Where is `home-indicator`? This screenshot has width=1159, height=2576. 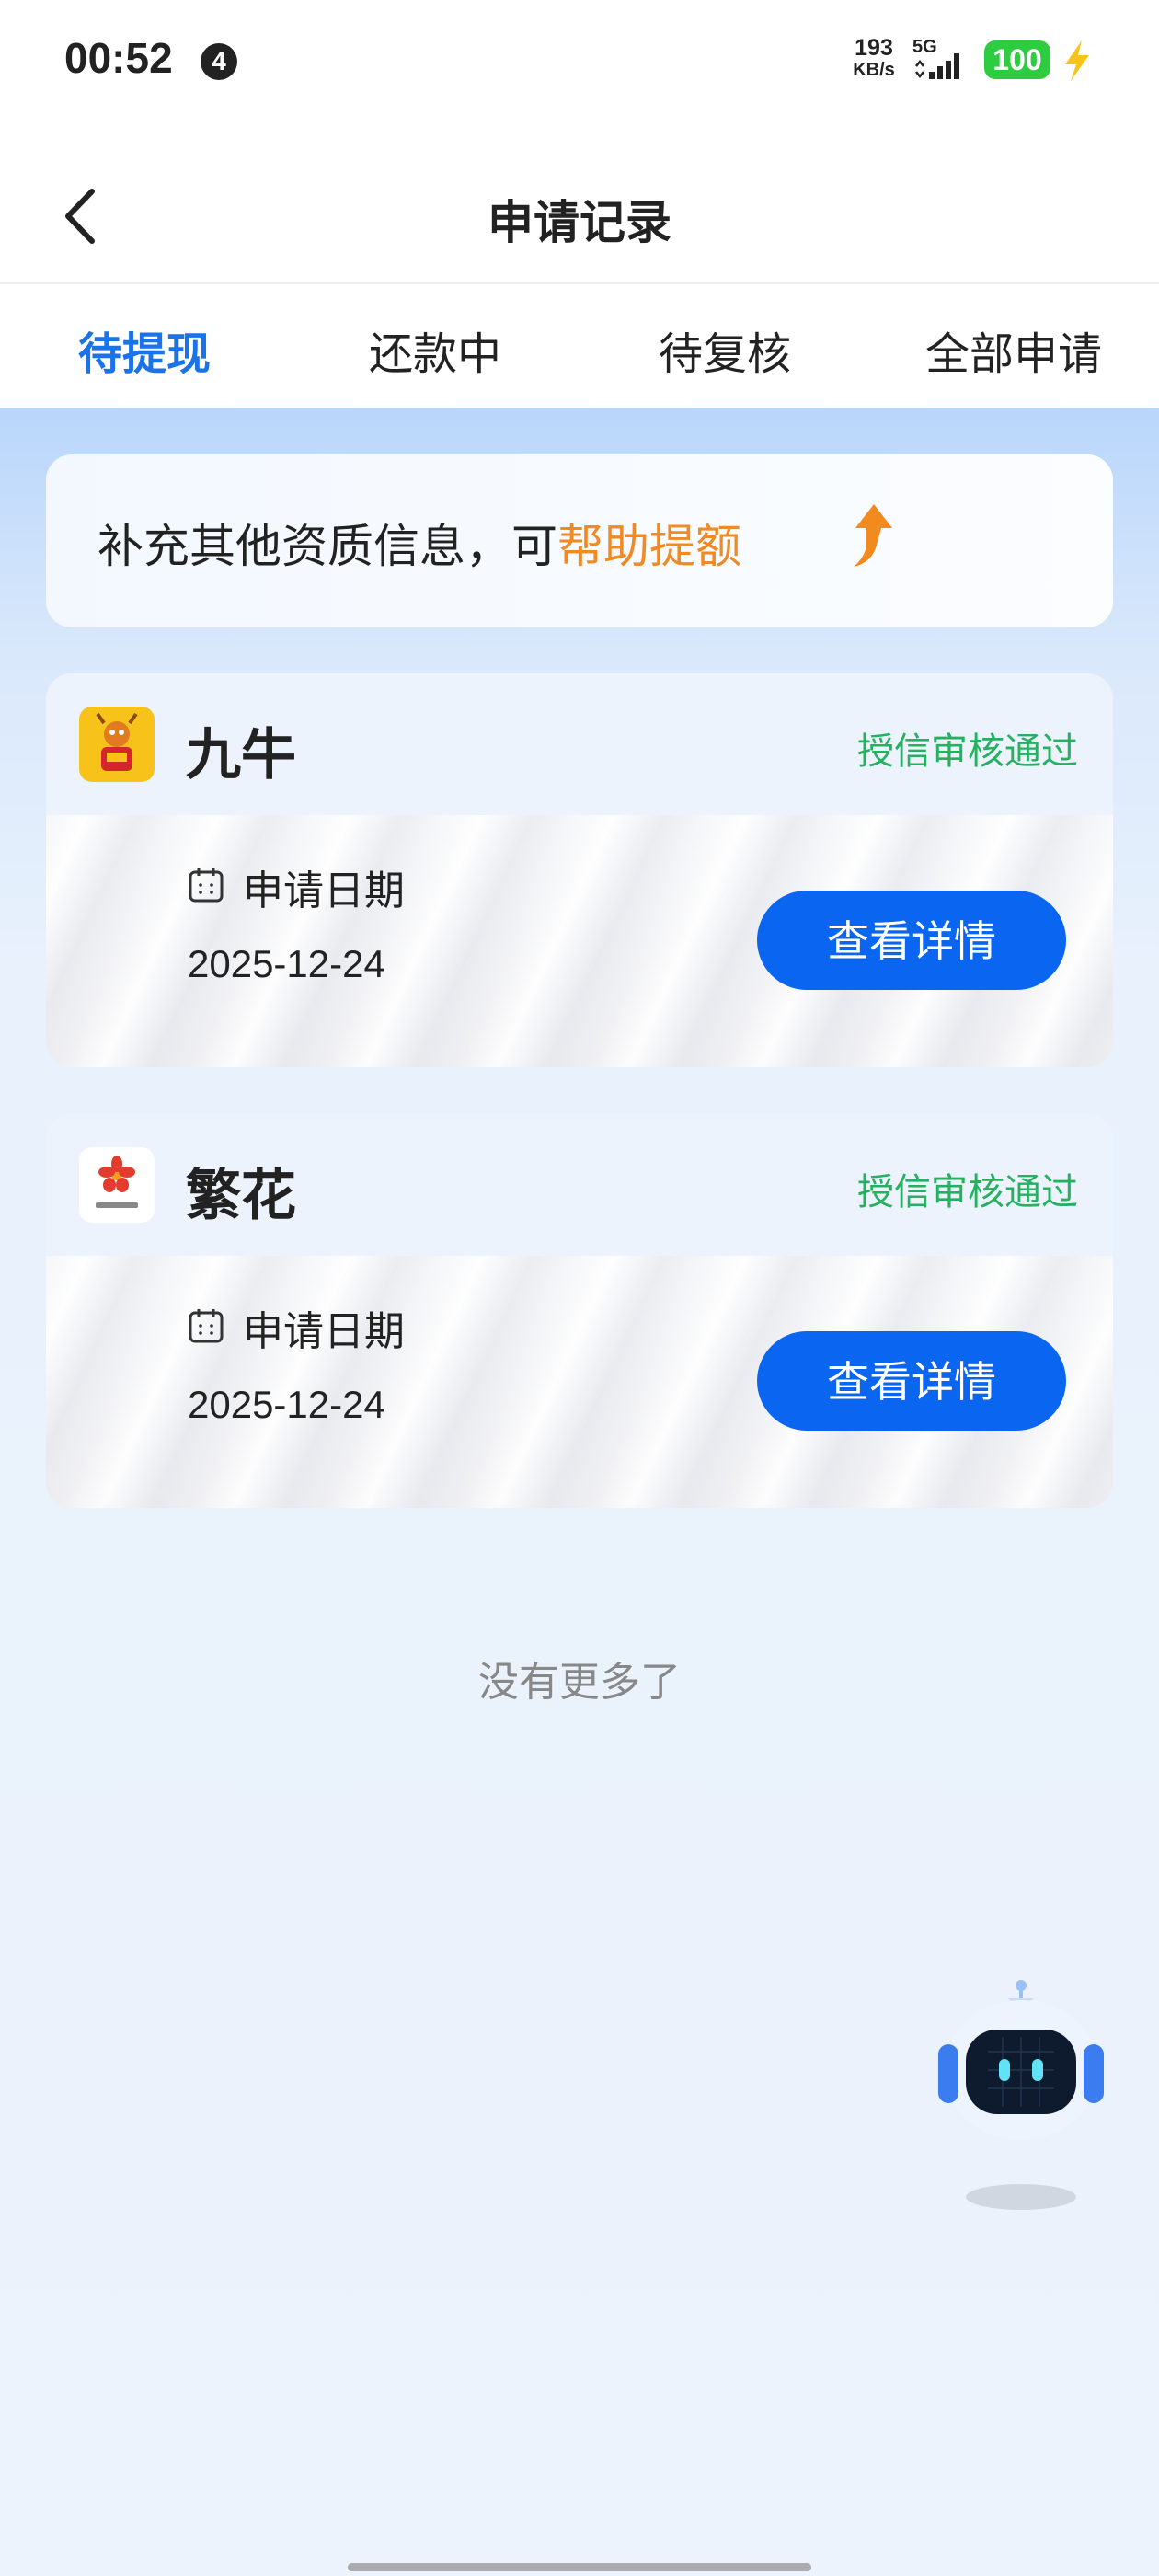
home-indicator is located at coordinates (579, 2567).